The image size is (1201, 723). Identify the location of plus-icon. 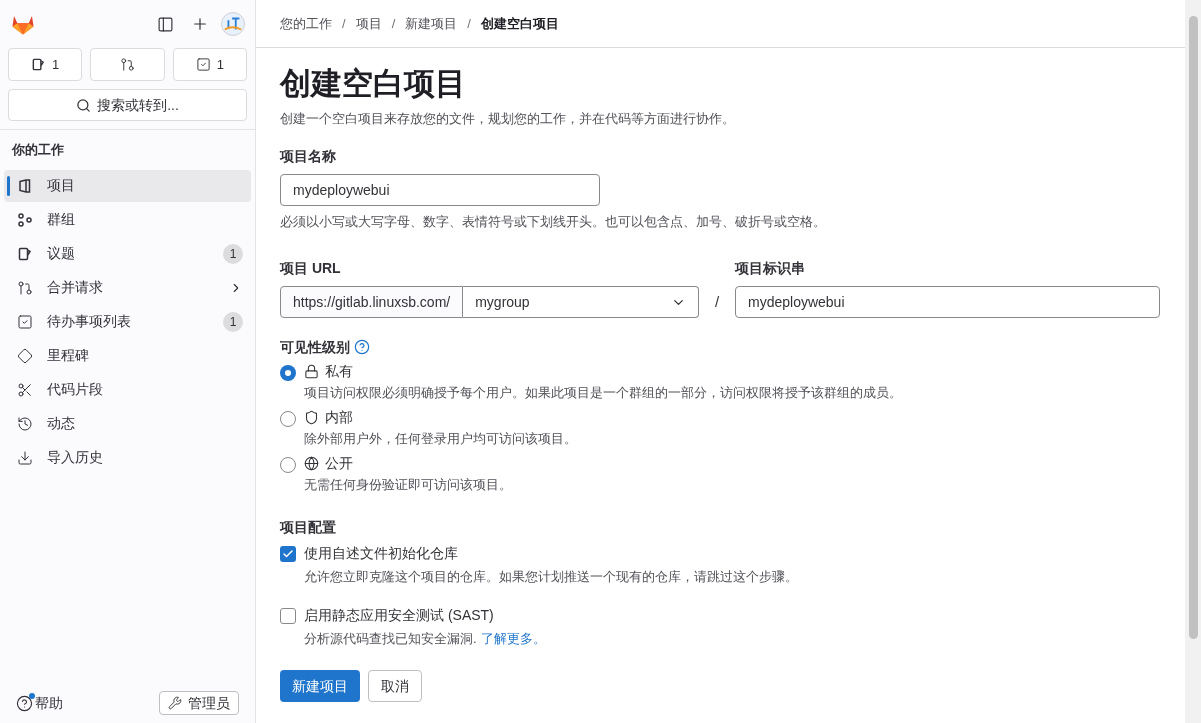
(200, 24).